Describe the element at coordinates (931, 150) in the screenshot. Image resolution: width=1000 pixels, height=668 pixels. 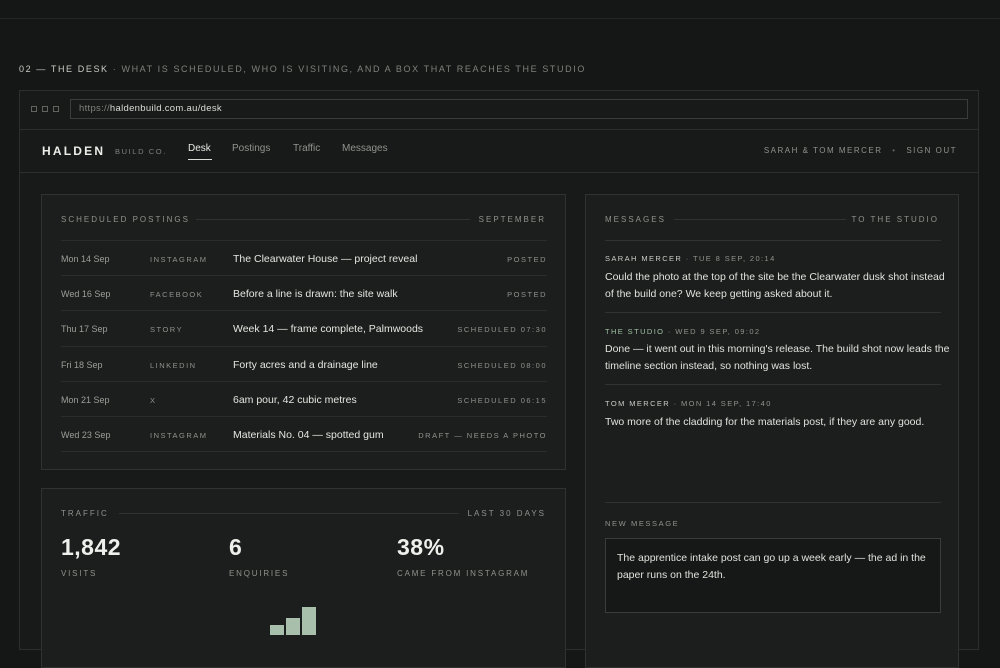
I see `sign-out-link: SIGN OUT` at that location.